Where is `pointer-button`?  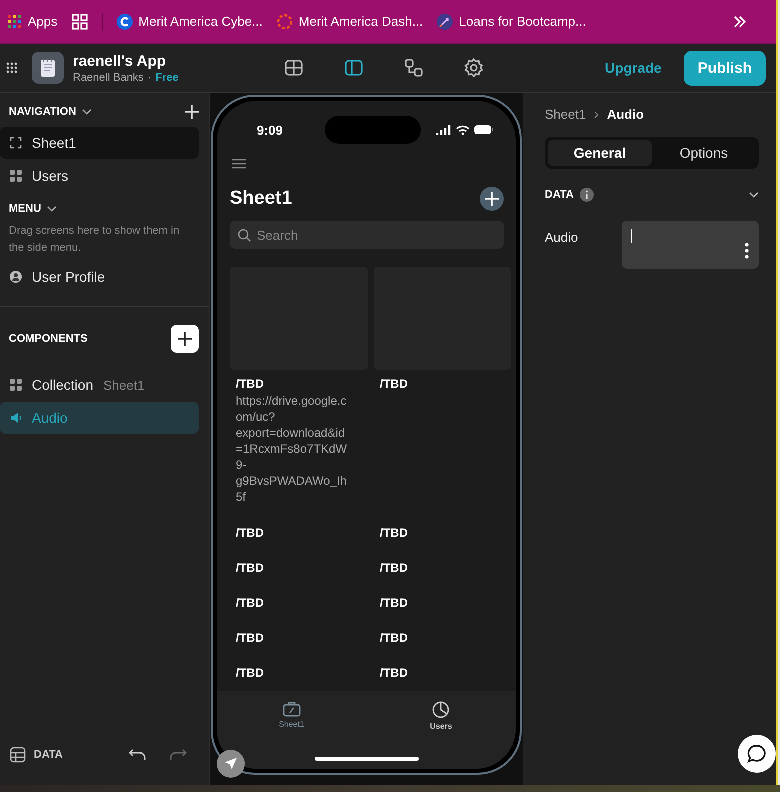
pointer-button is located at coordinates (231, 764).